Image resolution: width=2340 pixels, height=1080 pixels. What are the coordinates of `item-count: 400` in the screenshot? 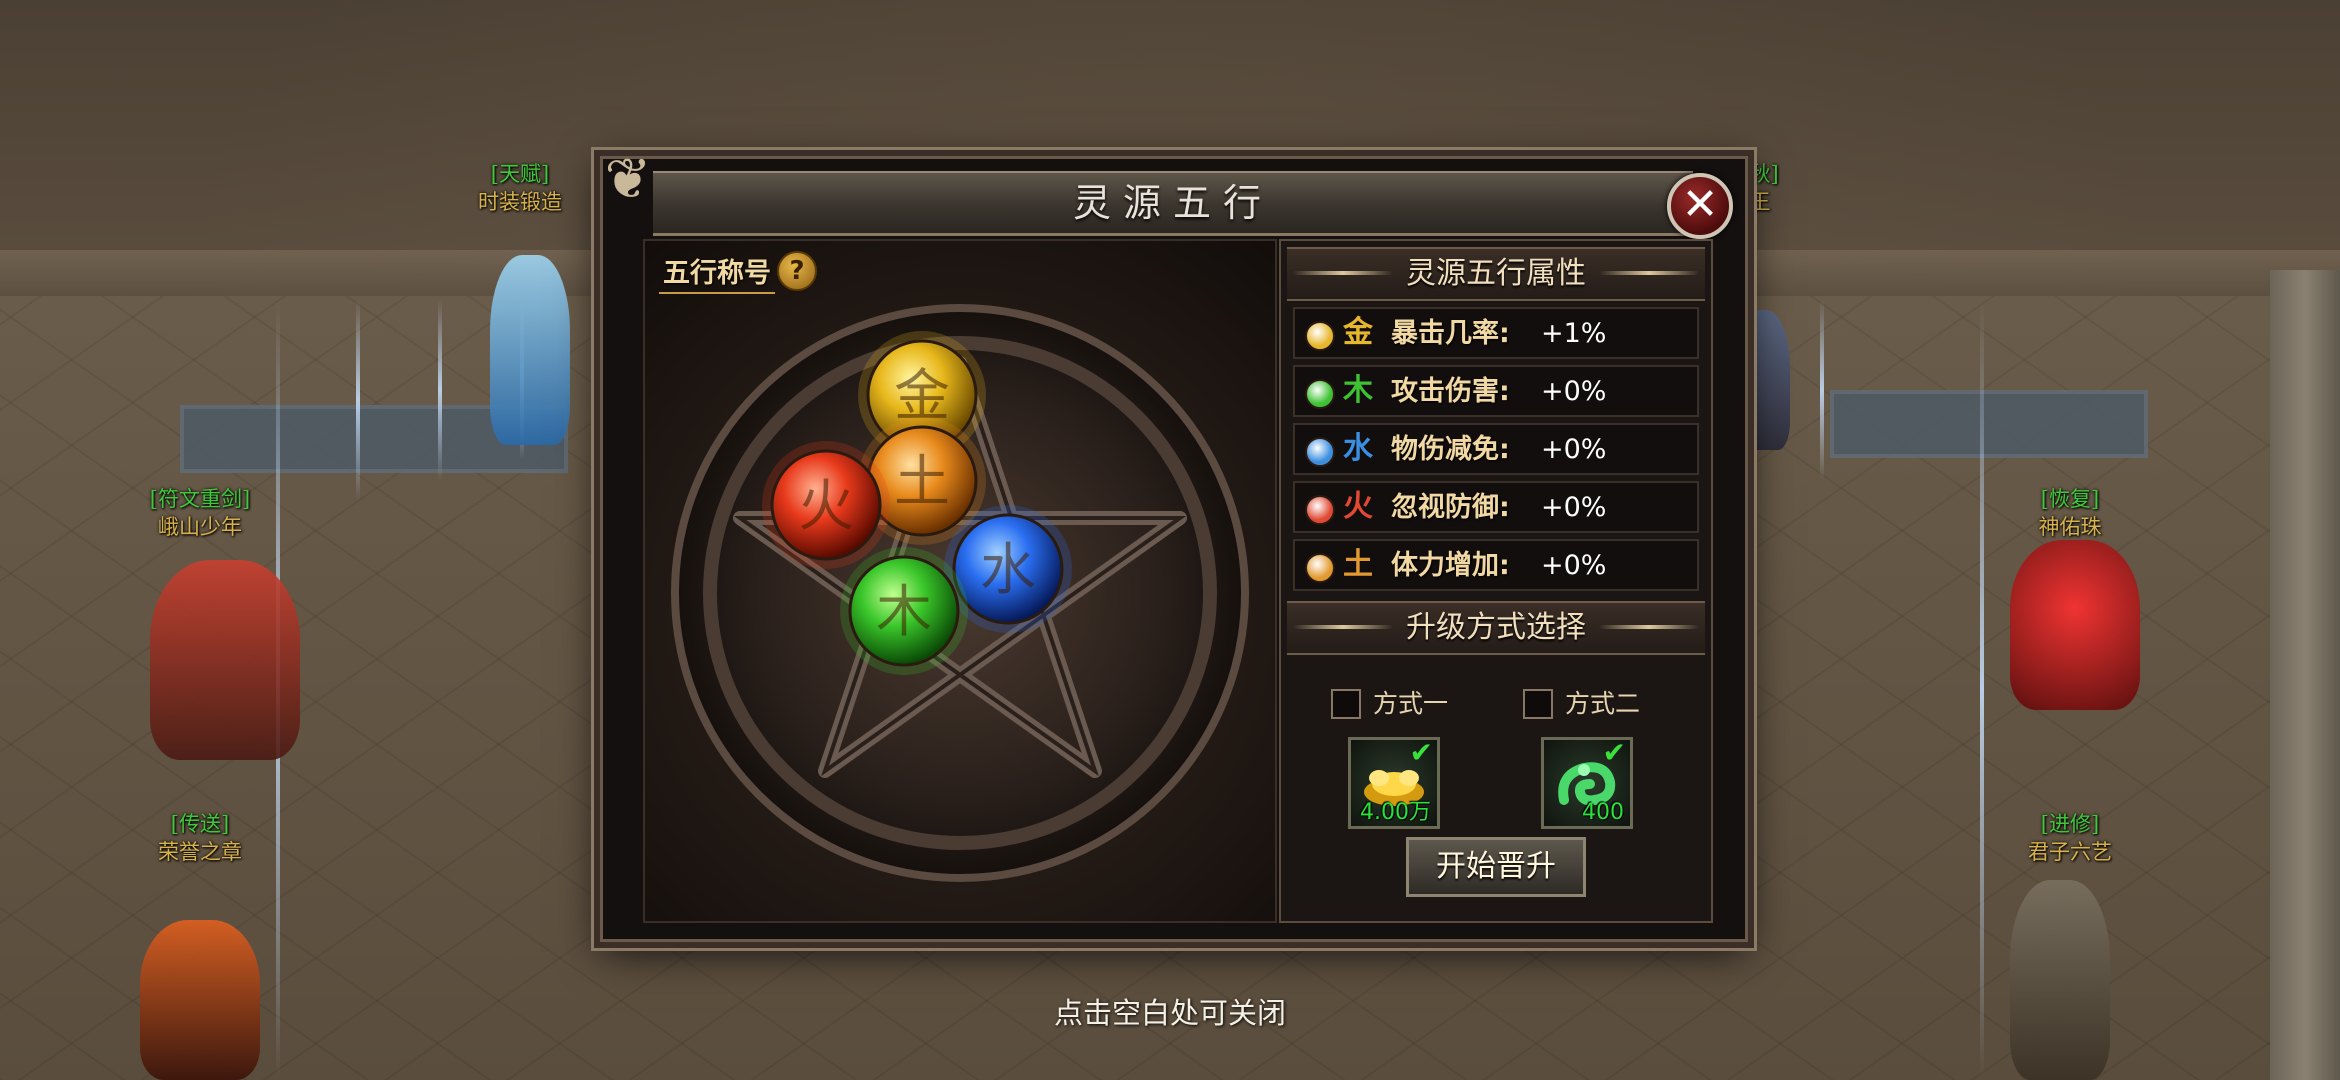 It's located at (1603, 812).